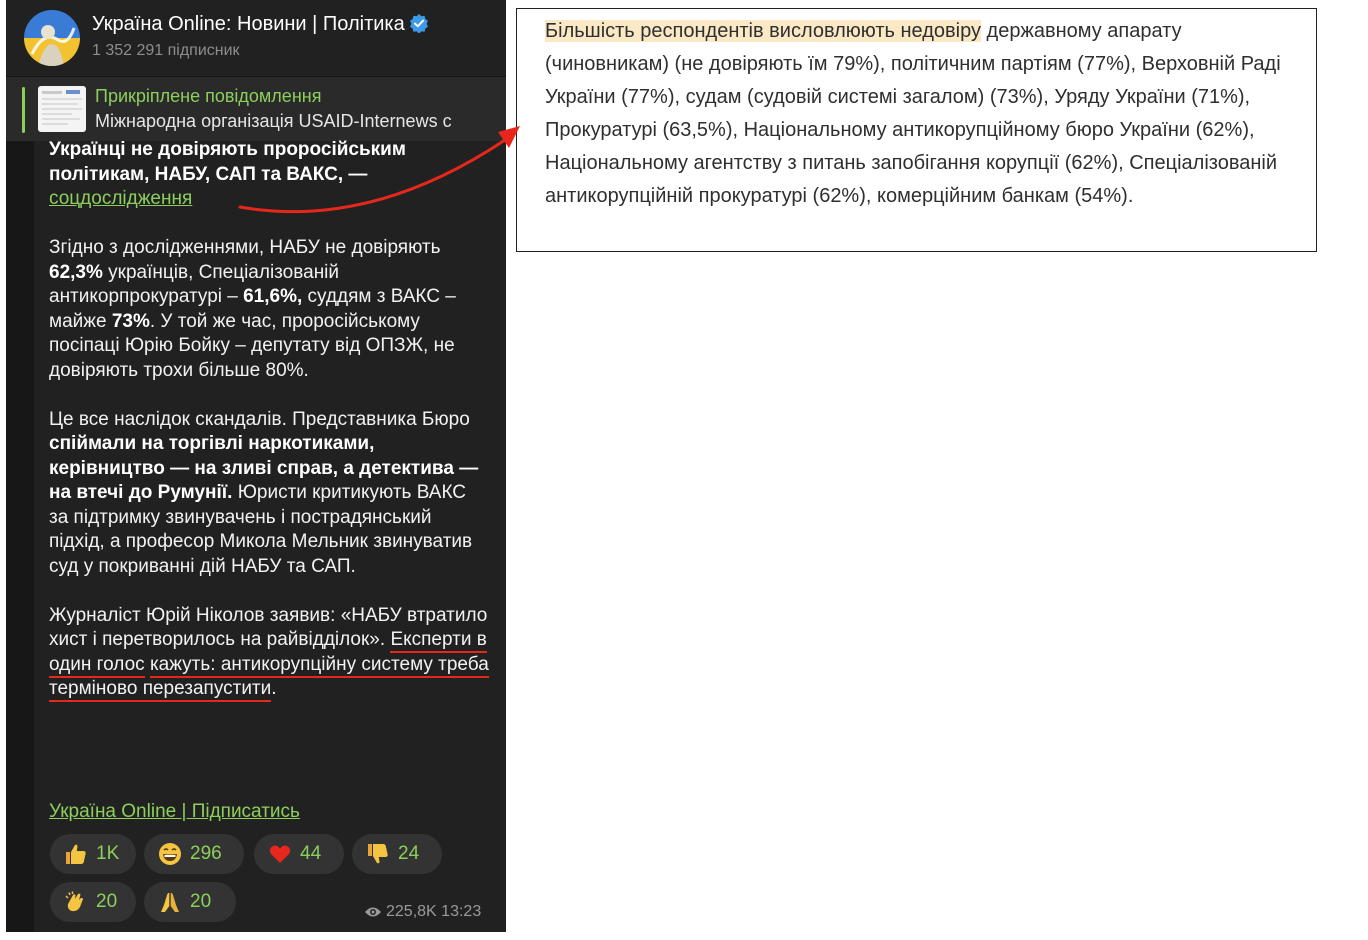 This screenshot has width=1368, height=940. What do you see at coordinates (93, 854) in the screenshot?
I see `reaction-thumbs-up: 1K` at bounding box center [93, 854].